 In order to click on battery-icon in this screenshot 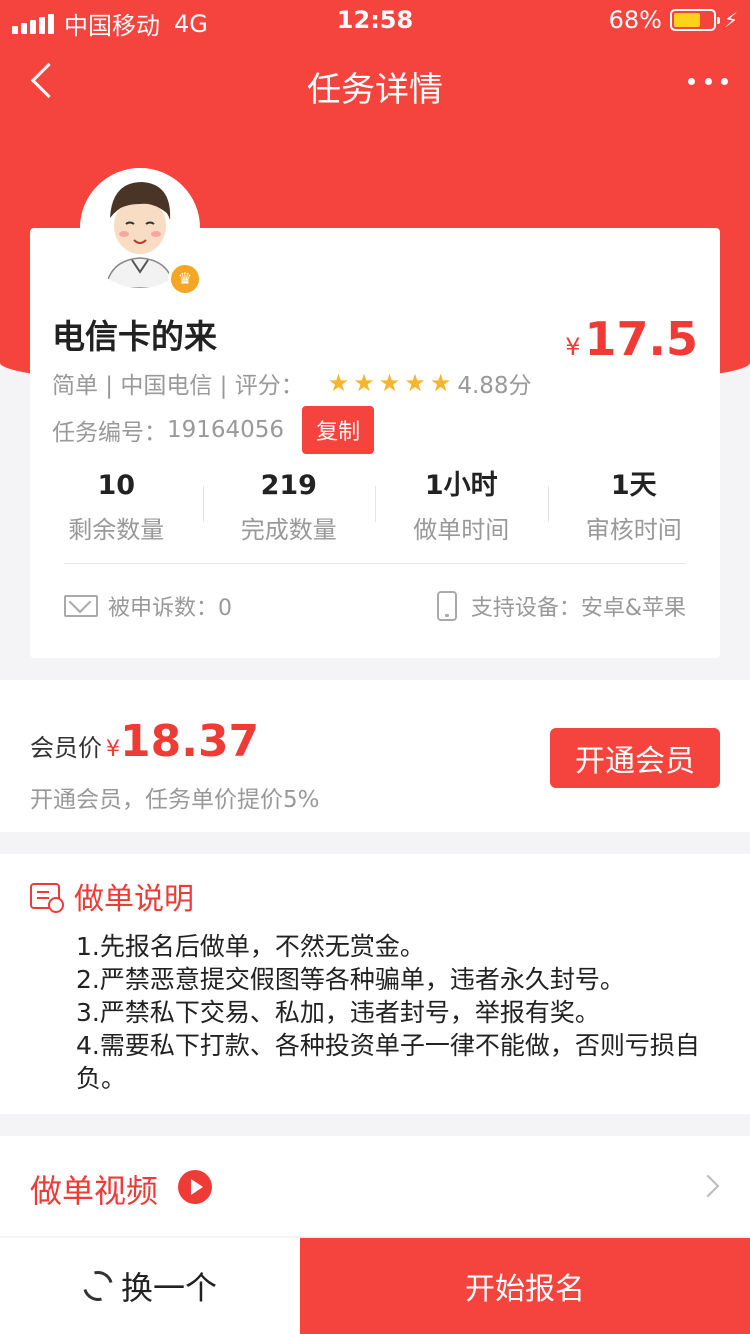, I will do `click(694, 20)`.